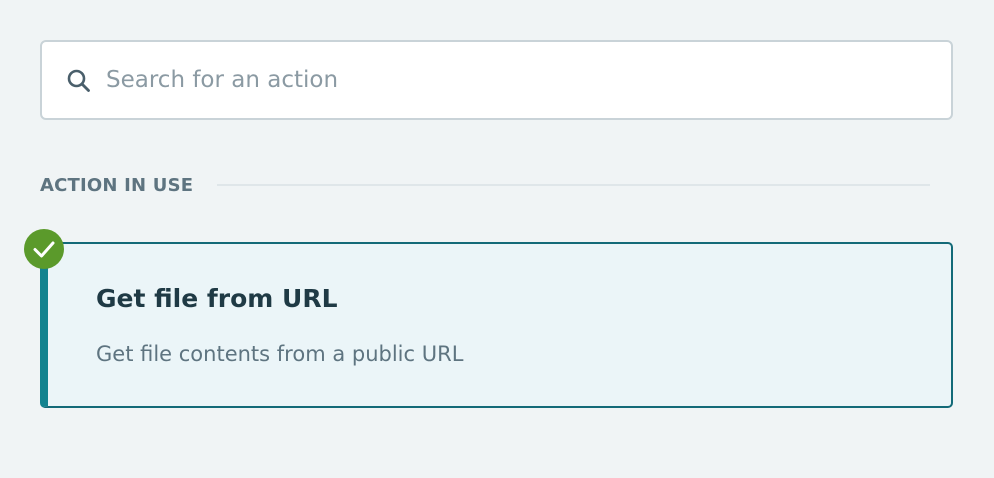  I want to click on search-input, so click(520, 80).